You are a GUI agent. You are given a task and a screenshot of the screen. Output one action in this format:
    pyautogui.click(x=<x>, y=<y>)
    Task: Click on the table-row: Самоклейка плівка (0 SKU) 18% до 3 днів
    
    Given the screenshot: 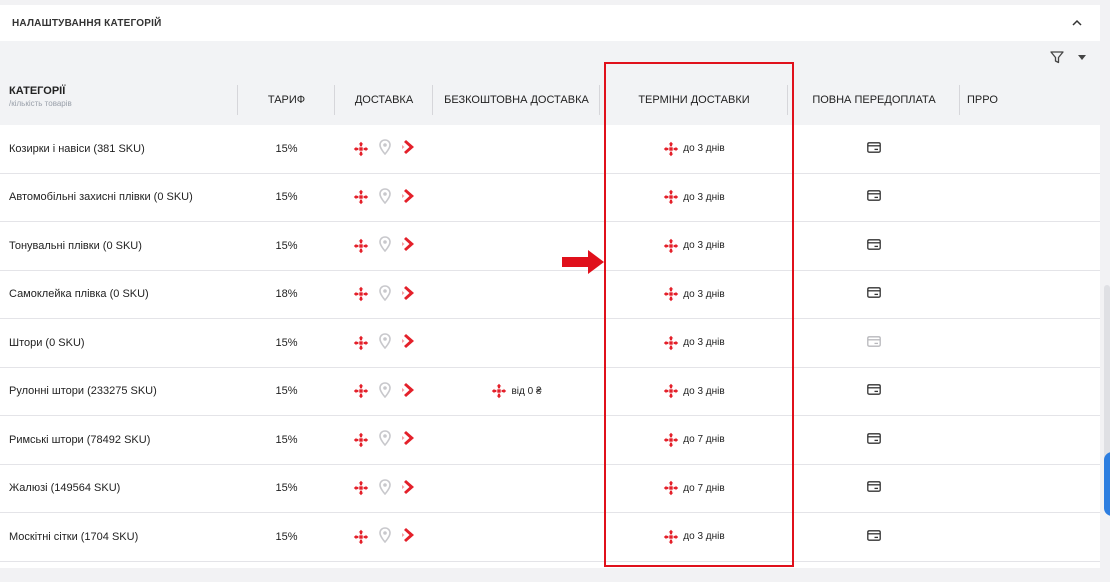 What is the action you would take?
    pyautogui.click(x=550, y=295)
    